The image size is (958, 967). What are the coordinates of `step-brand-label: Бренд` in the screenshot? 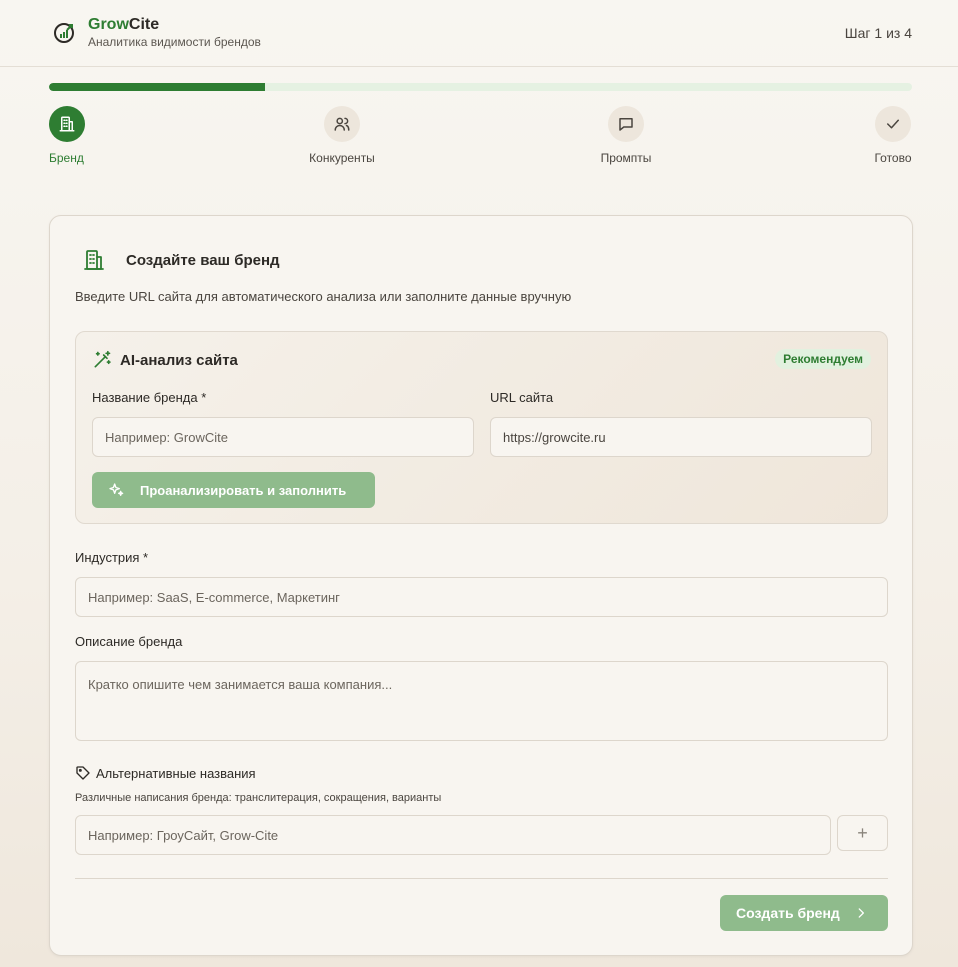 It's located at (66, 158).